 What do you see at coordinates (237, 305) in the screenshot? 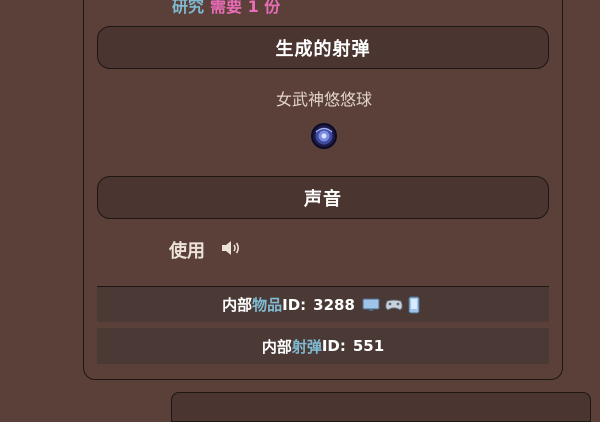
I see `internal-item-id-prefix: 内部` at bounding box center [237, 305].